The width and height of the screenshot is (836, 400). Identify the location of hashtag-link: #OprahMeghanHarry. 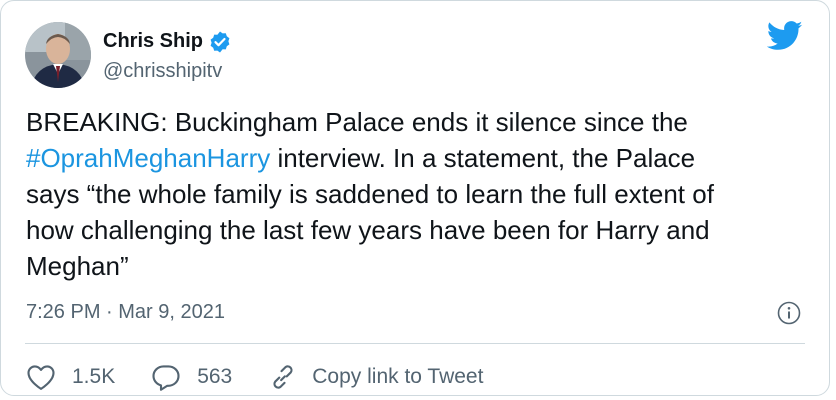
(148, 158).